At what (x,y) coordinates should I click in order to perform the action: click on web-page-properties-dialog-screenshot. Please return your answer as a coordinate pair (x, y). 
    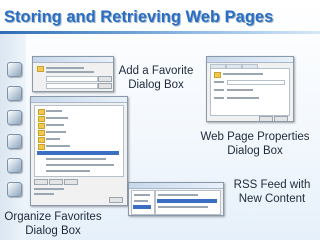
    Looking at the image, I should click on (250, 89).